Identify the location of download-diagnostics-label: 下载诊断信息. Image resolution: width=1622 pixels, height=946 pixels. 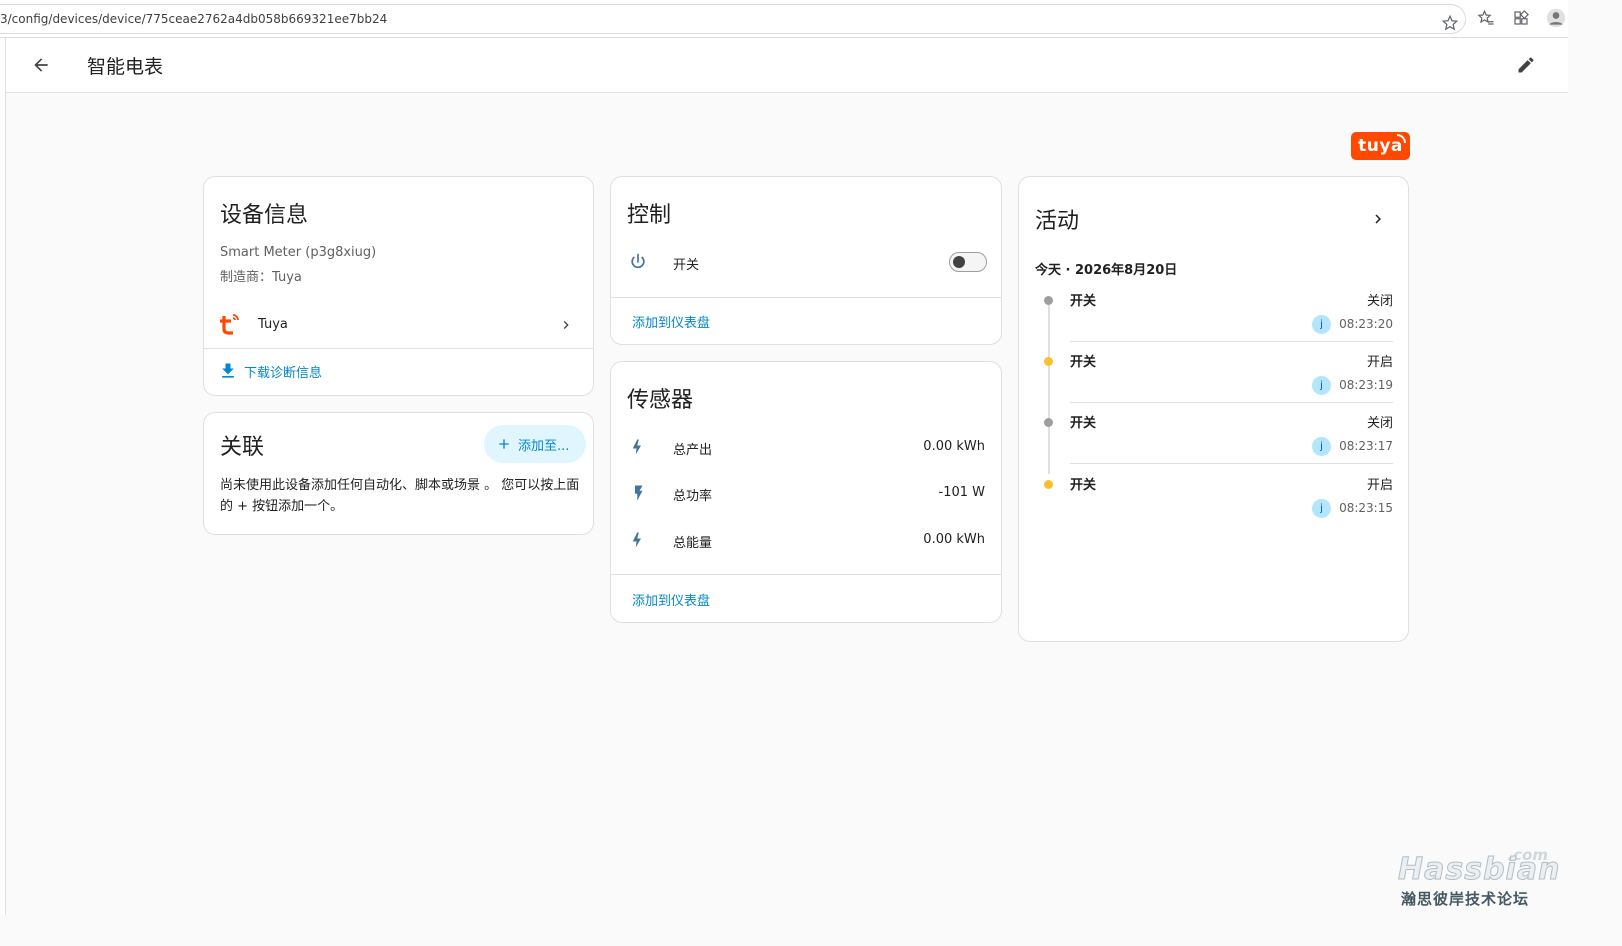
(283, 373).